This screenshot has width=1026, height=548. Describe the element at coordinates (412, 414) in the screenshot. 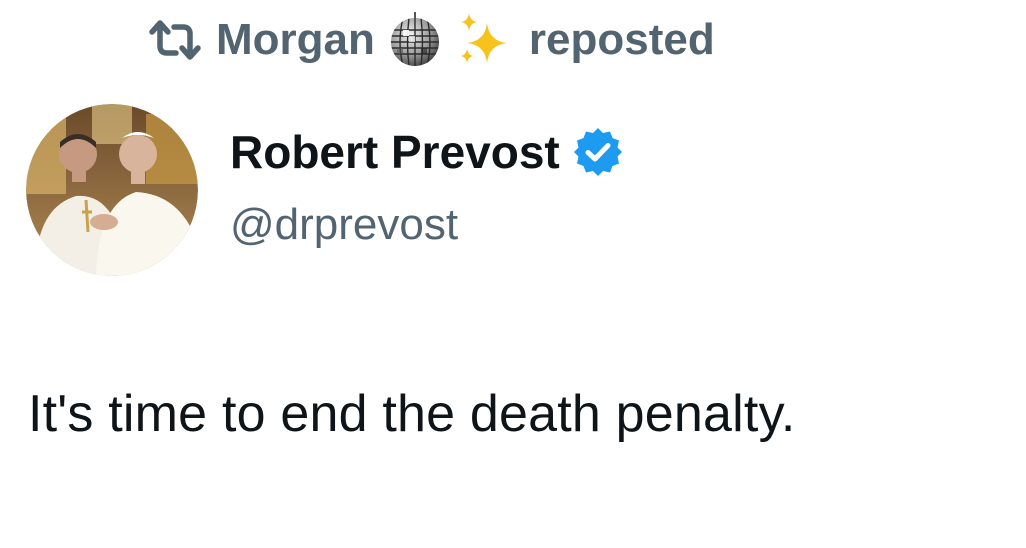

I see `tweet-text: It's time to end the death penalty.` at that location.